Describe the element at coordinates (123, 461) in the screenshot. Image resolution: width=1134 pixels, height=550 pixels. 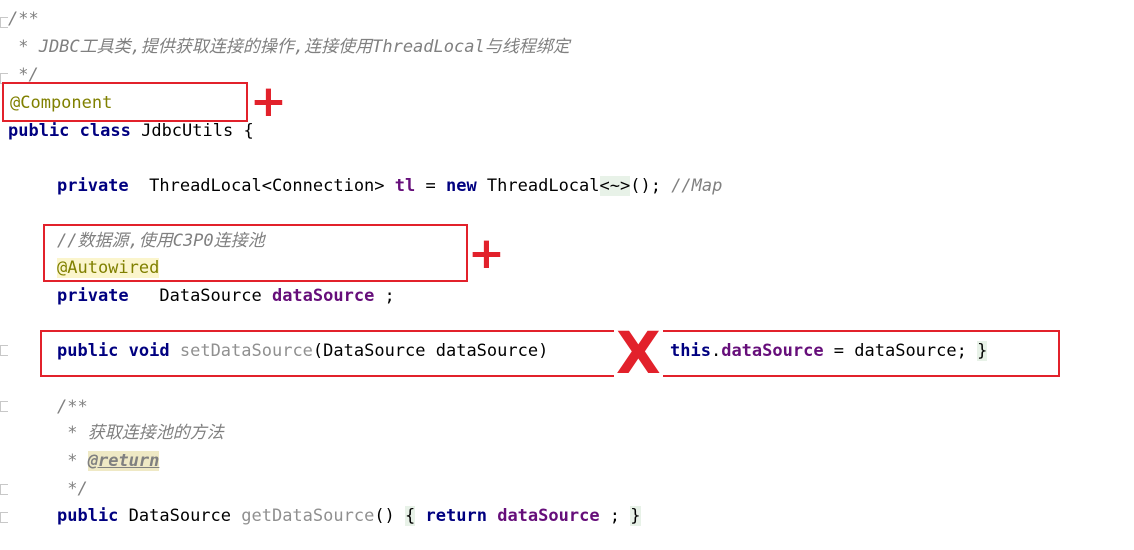
I see `javadoc-return-tag: @return` at that location.